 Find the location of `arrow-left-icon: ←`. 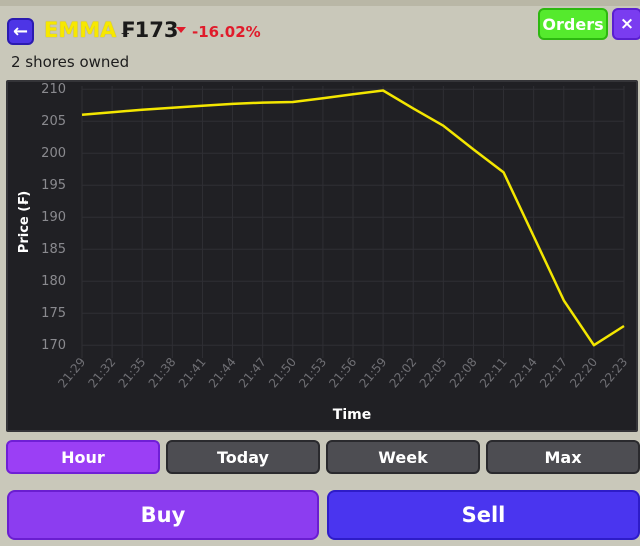

arrow-left-icon: ← is located at coordinates (20, 31).